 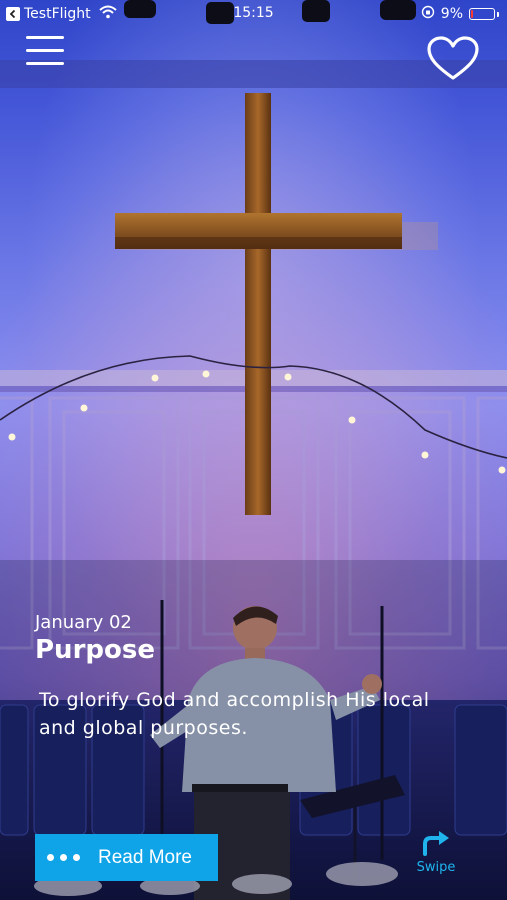 I want to click on devotion-date: January 02, so click(x=83, y=622).